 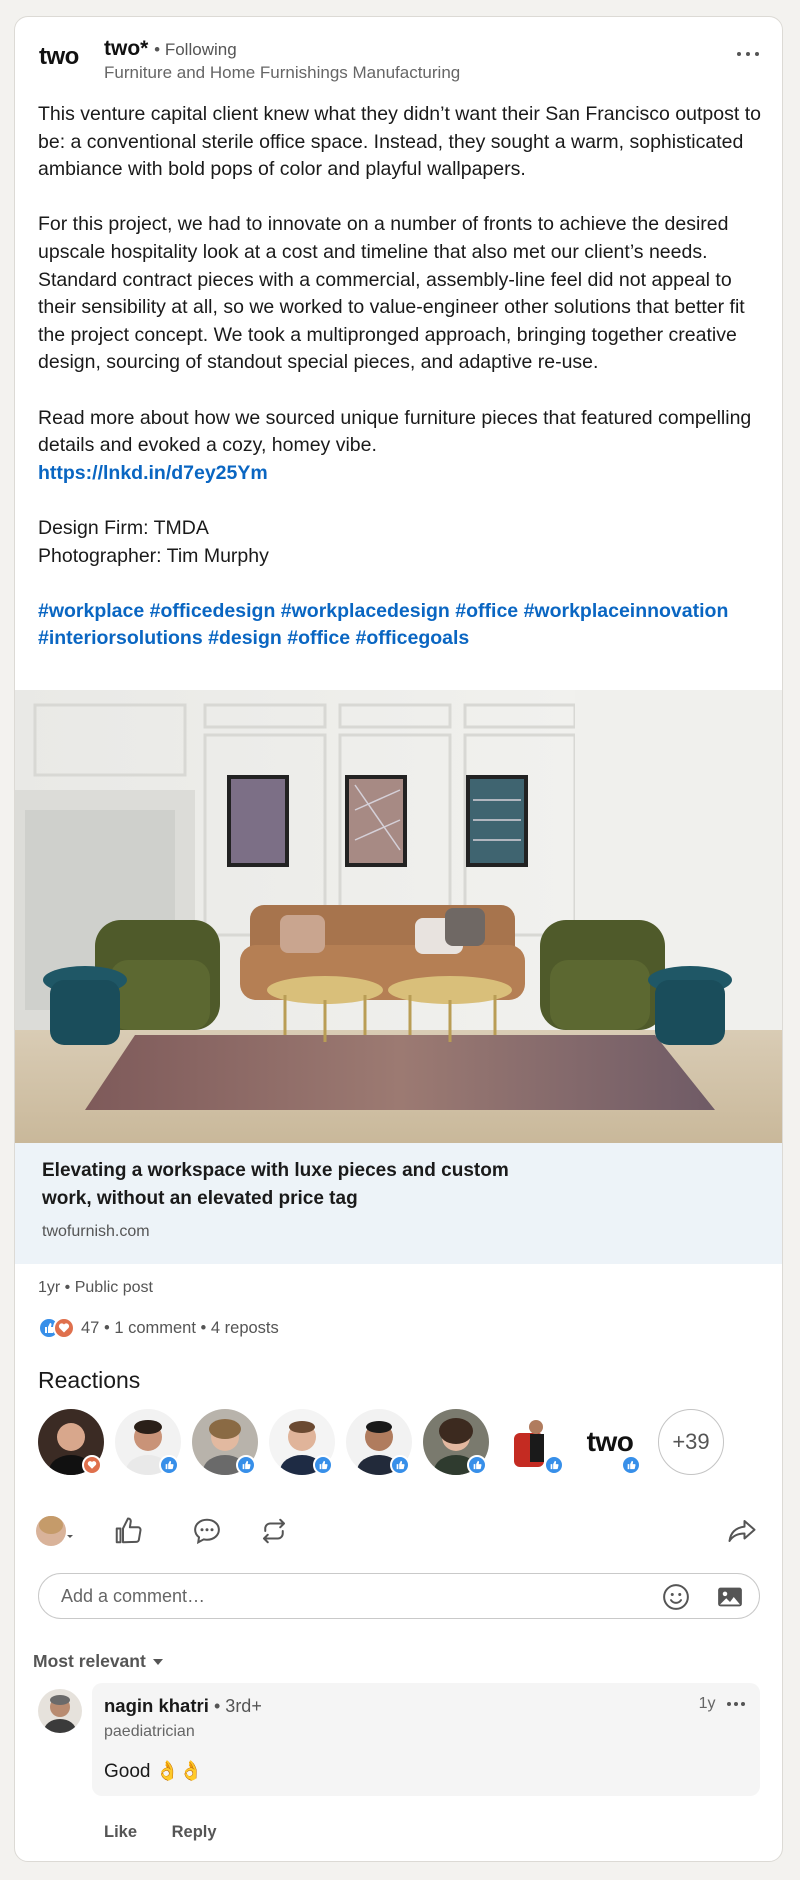 What do you see at coordinates (92, 1465) in the screenshot?
I see `love-badge-icon` at bounding box center [92, 1465].